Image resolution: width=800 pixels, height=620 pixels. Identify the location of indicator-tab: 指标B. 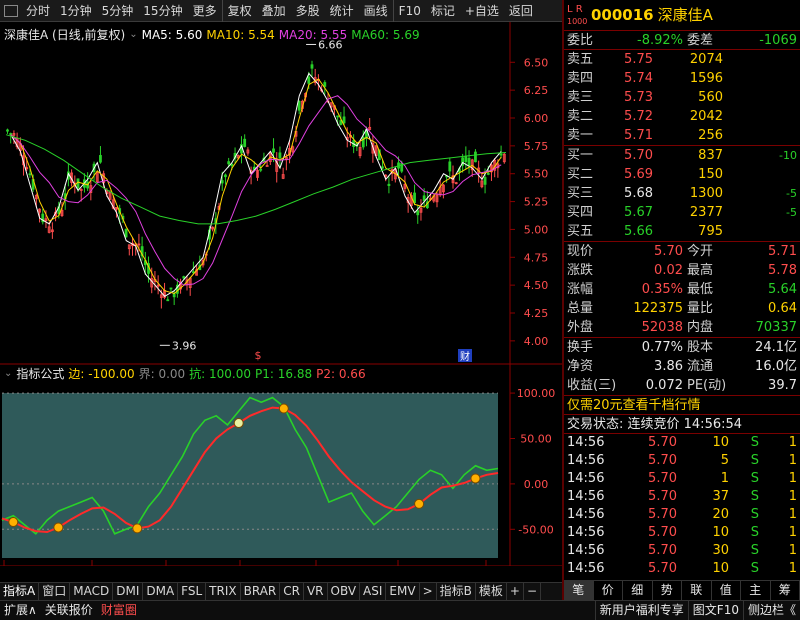
(456, 591).